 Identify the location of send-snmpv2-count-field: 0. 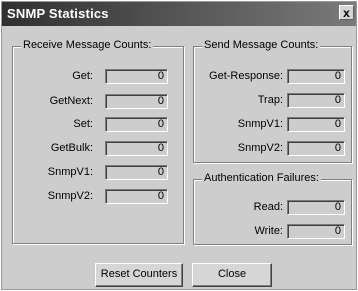
(316, 148).